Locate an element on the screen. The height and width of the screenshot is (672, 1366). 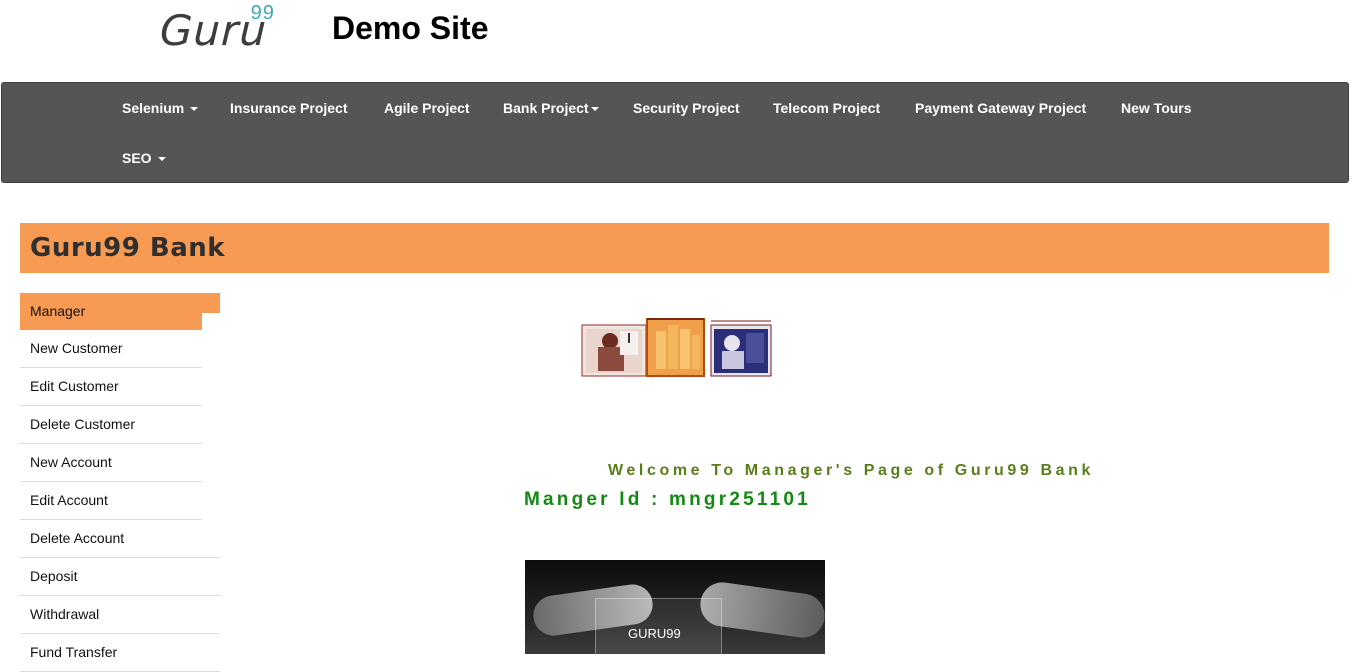
card-text: GURU99 is located at coordinates (654, 633).